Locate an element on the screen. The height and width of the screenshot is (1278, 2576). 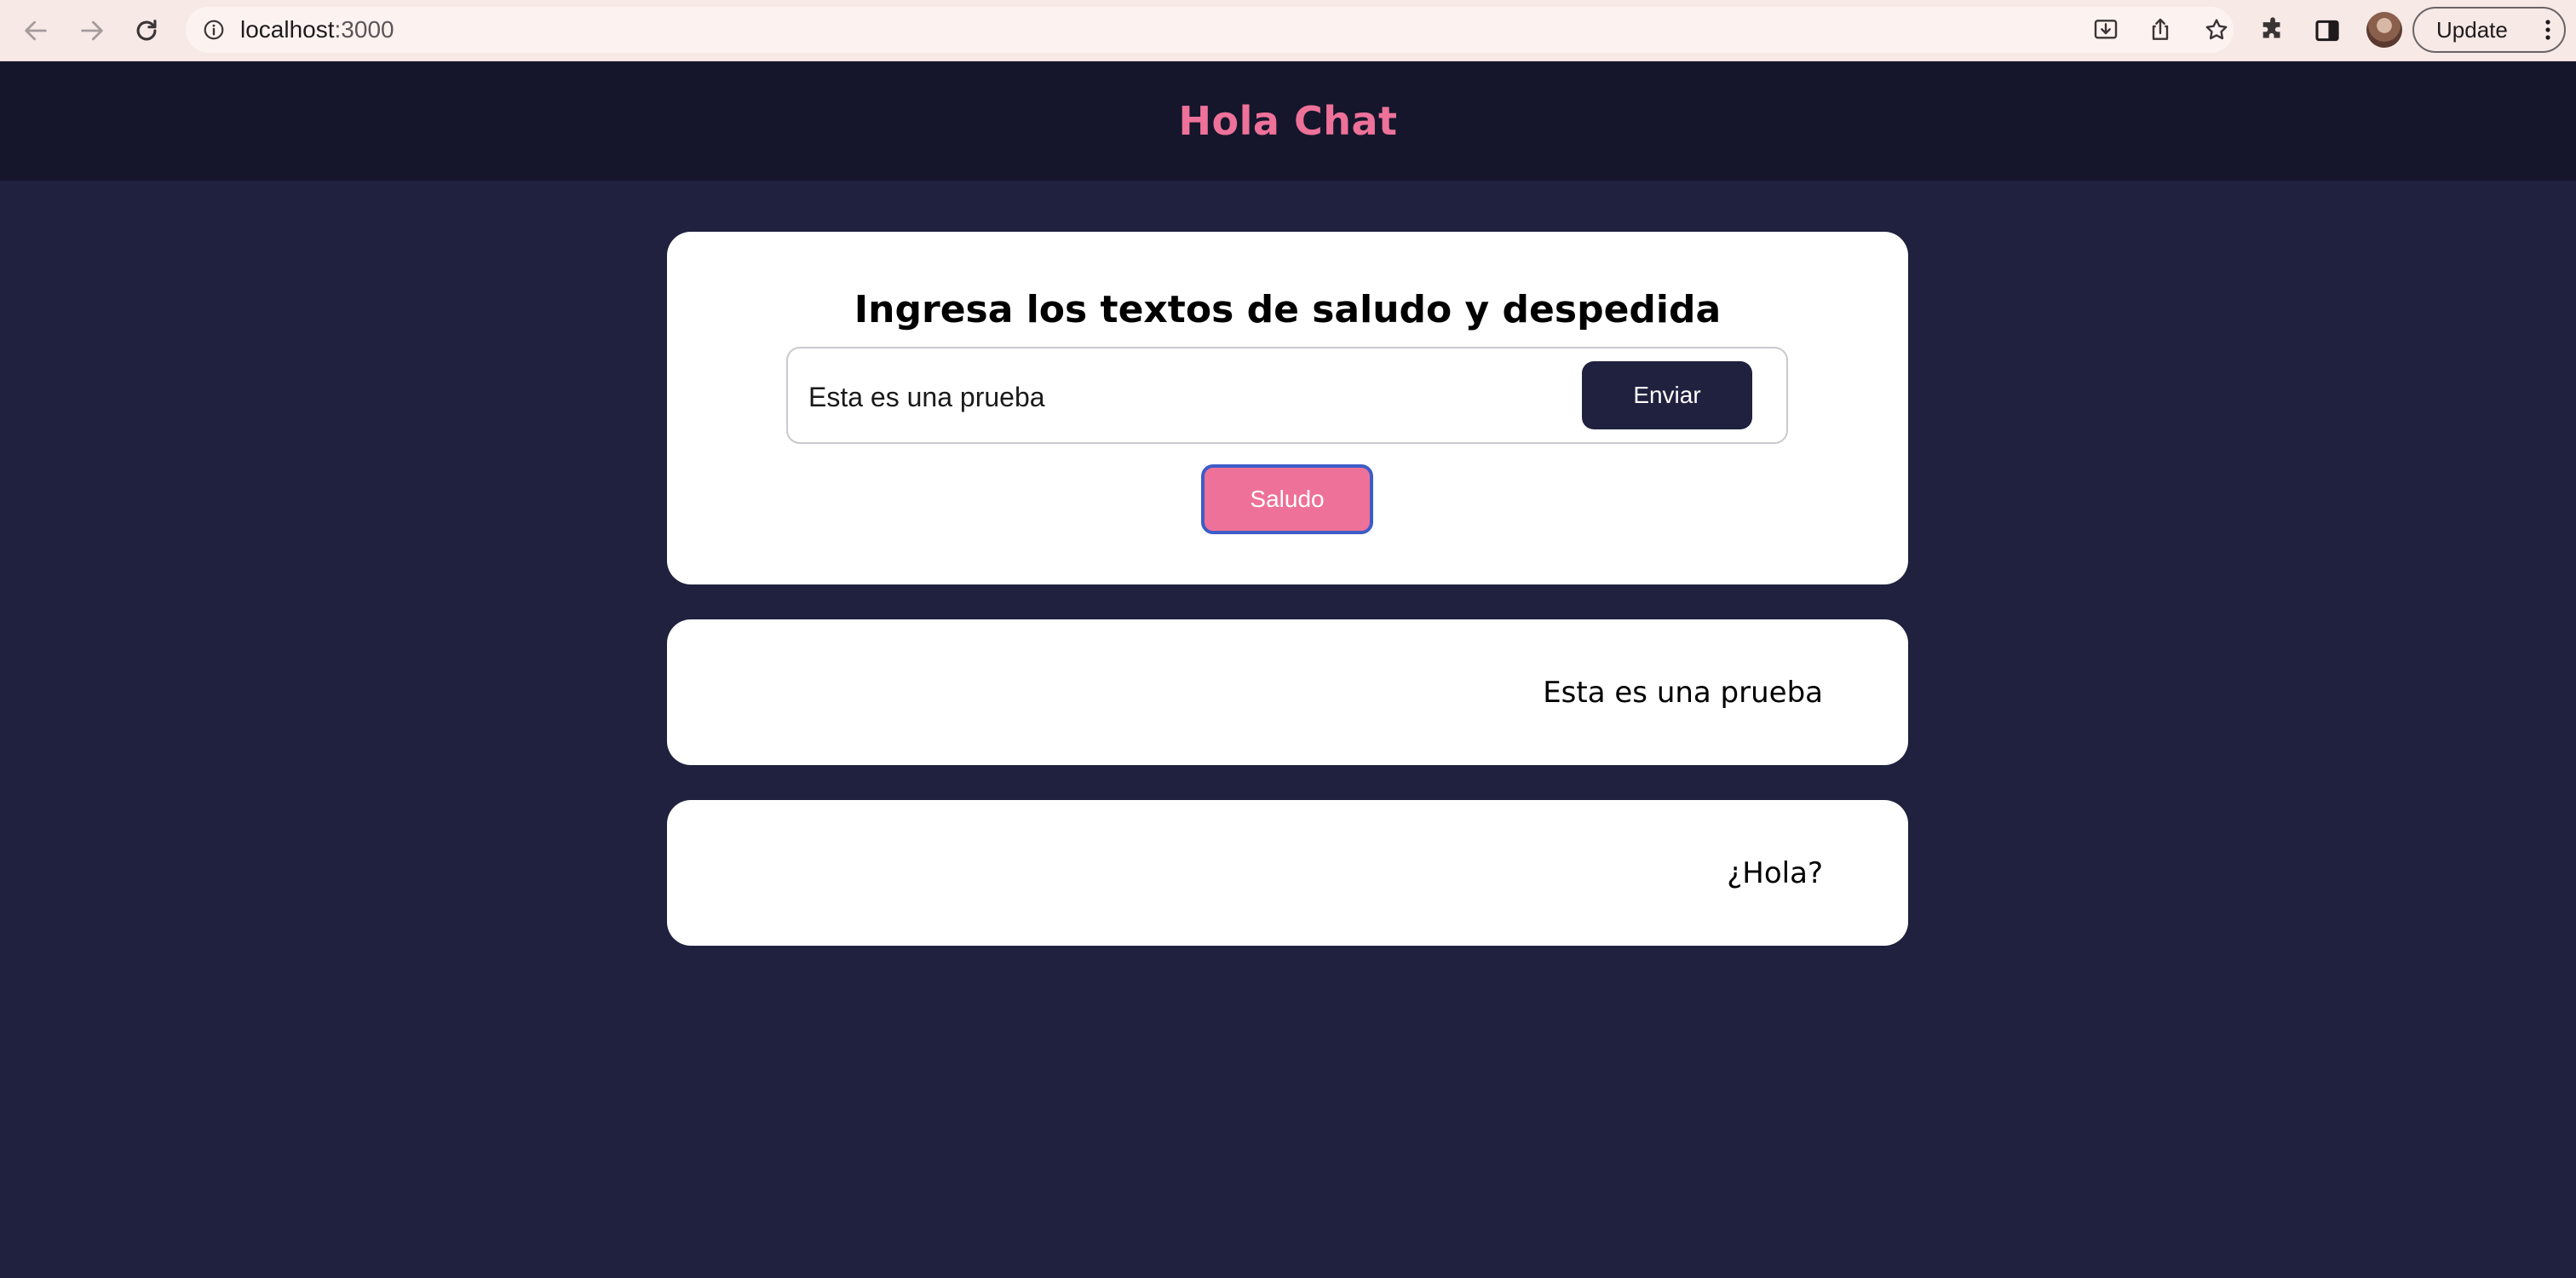
forward-arrow-icon is located at coordinates (92, 31).